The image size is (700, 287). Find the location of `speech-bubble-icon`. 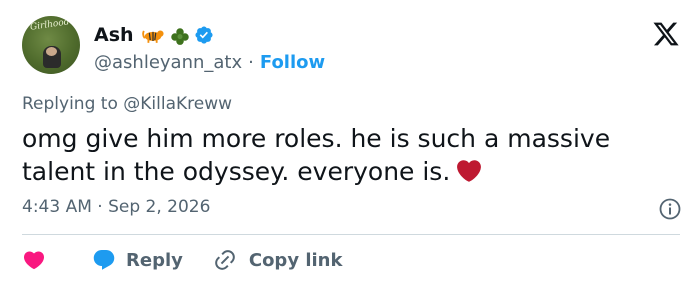

speech-bubble-icon is located at coordinates (104, 260).